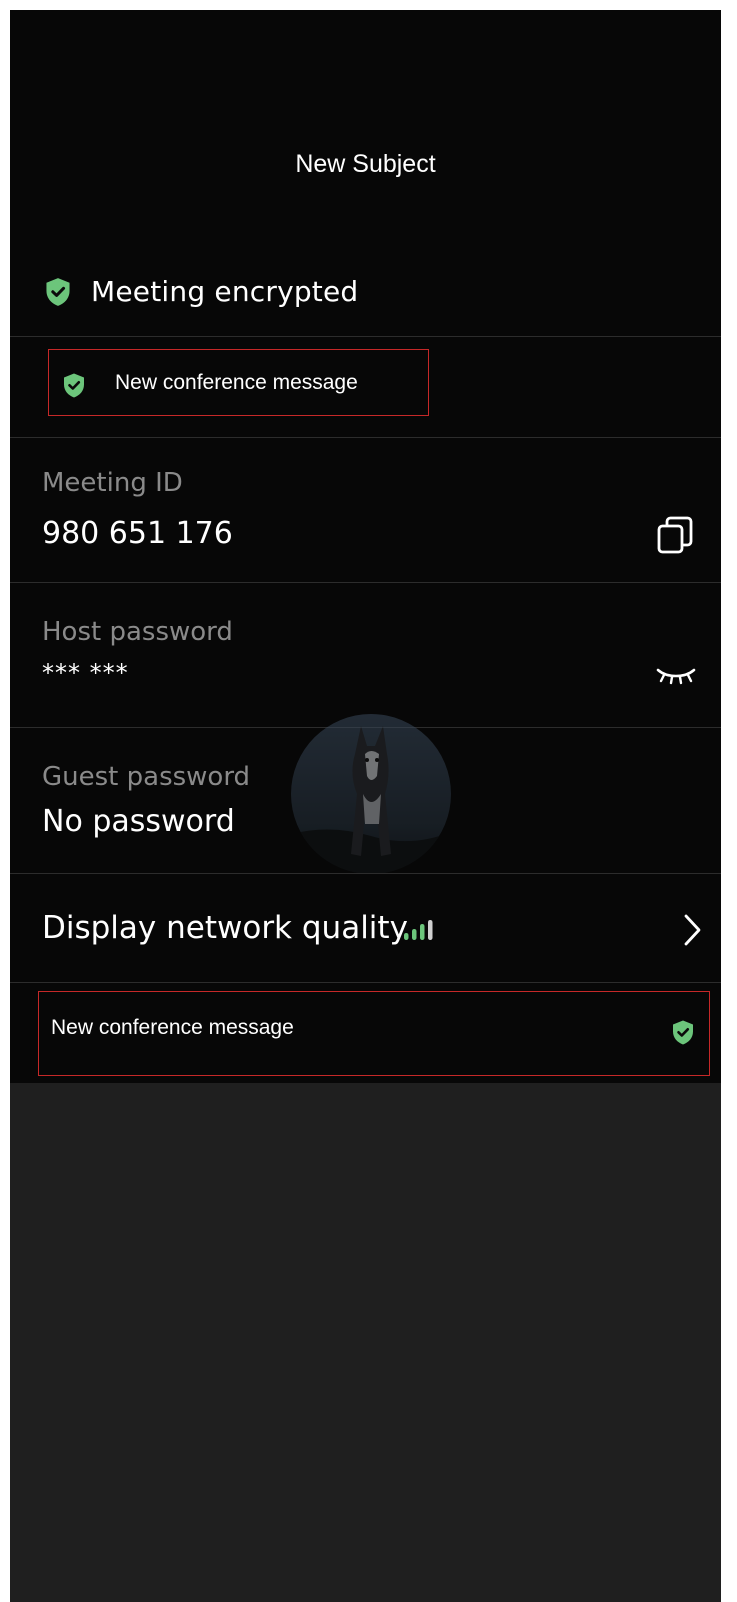  Describe the element at coordinates (225, 291) in the screenshot. I see `encryption-label: Meeting encrypted` at that location.